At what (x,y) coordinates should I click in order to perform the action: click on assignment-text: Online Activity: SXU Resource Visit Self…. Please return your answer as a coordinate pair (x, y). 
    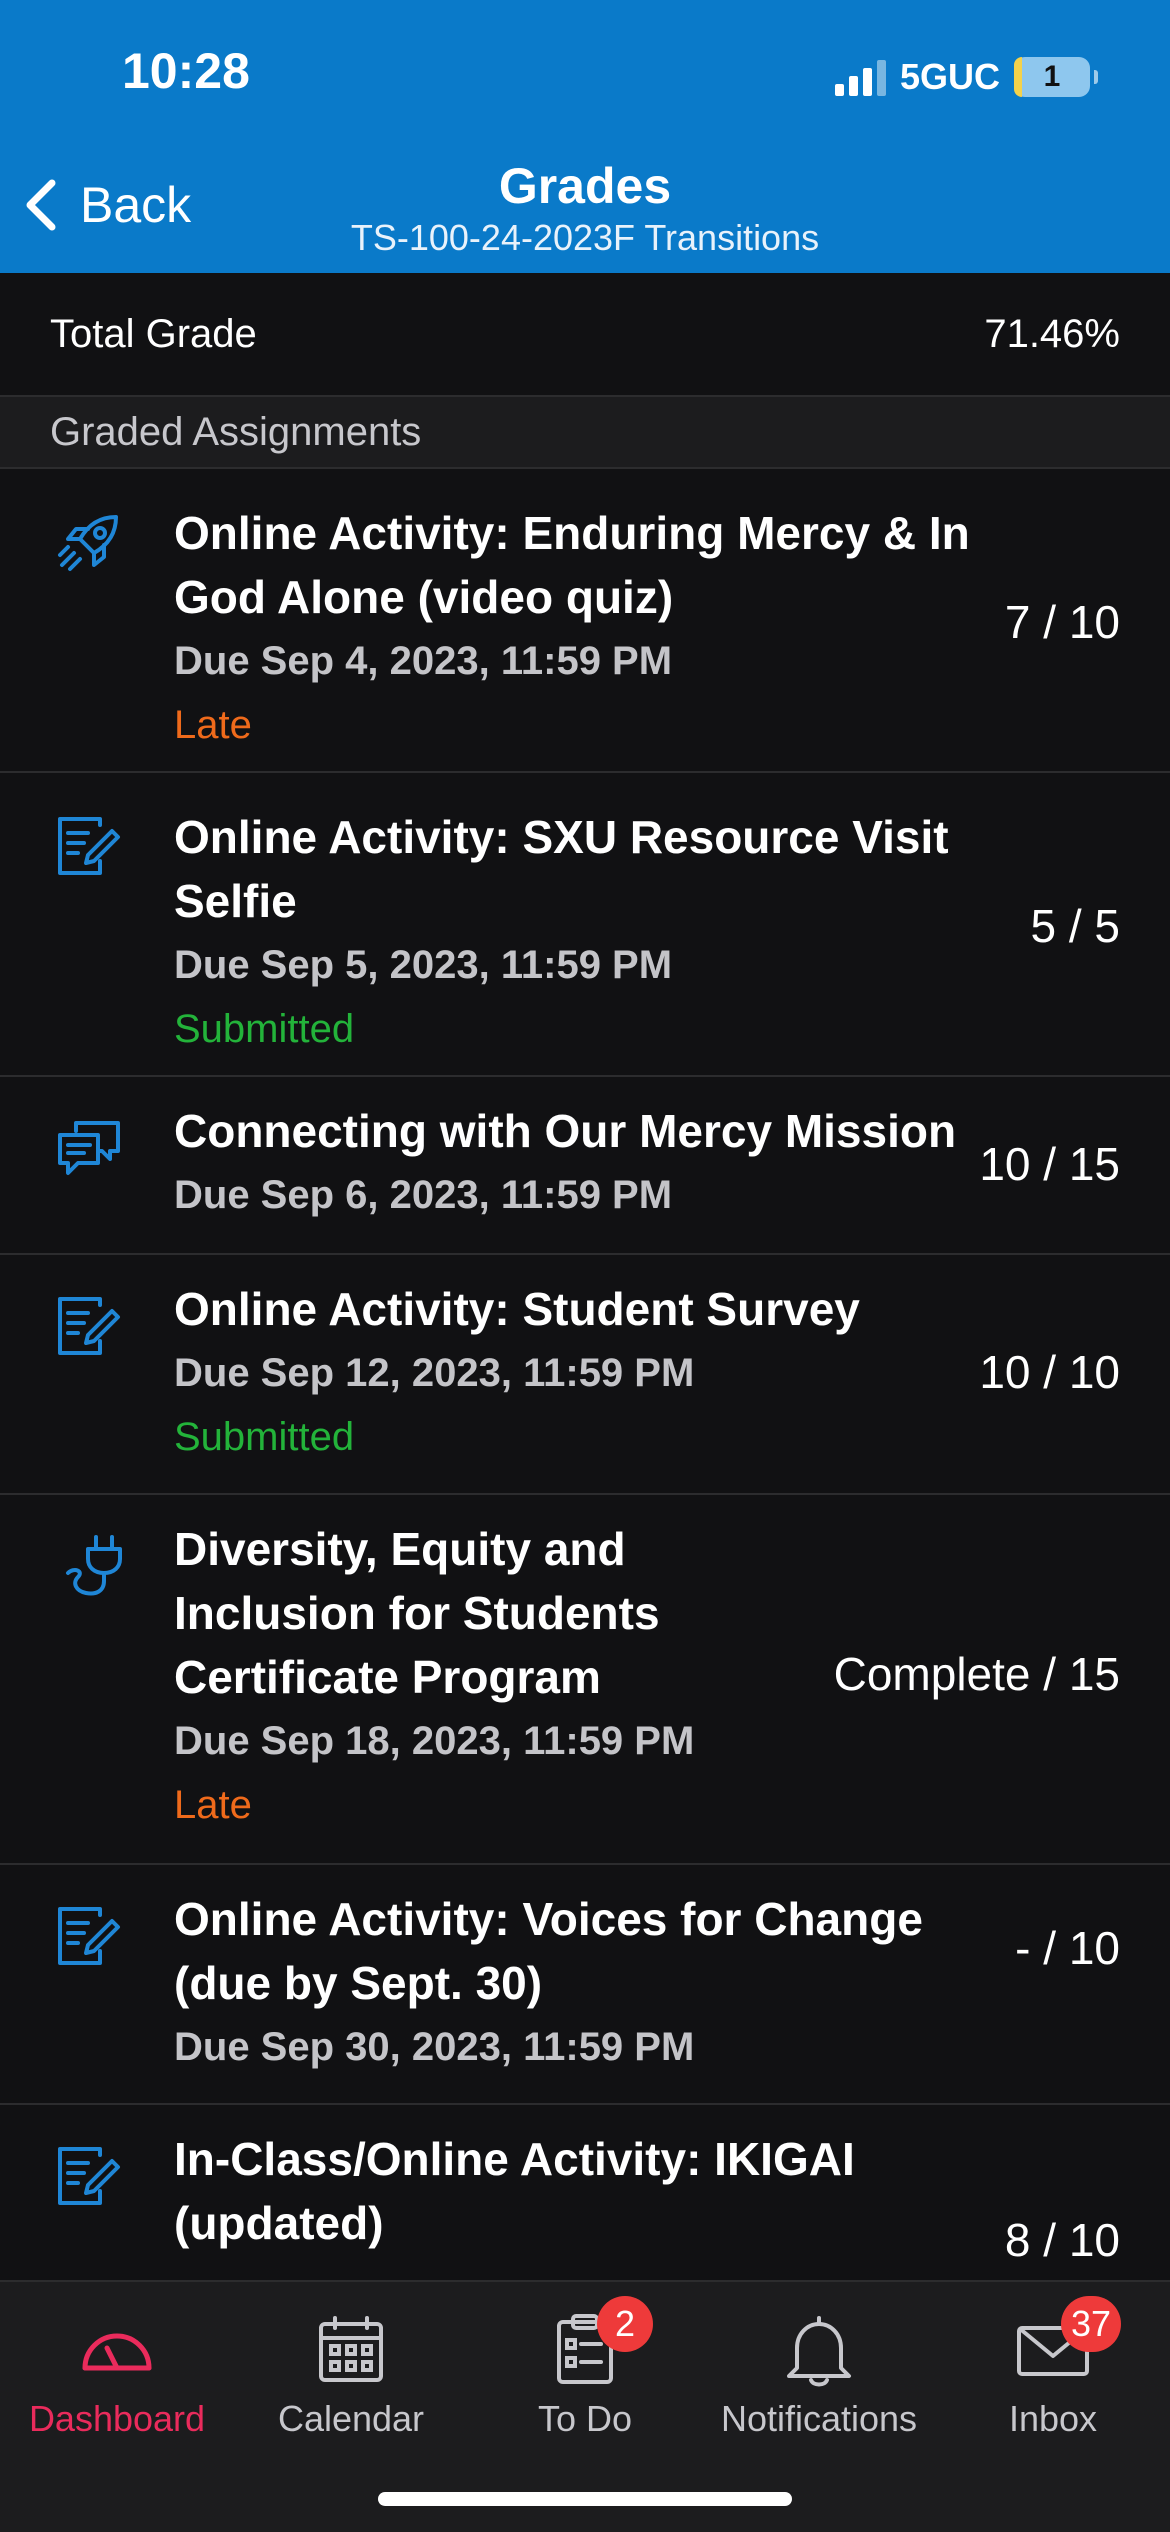
    Looking at the image, I should click on (579, 933).